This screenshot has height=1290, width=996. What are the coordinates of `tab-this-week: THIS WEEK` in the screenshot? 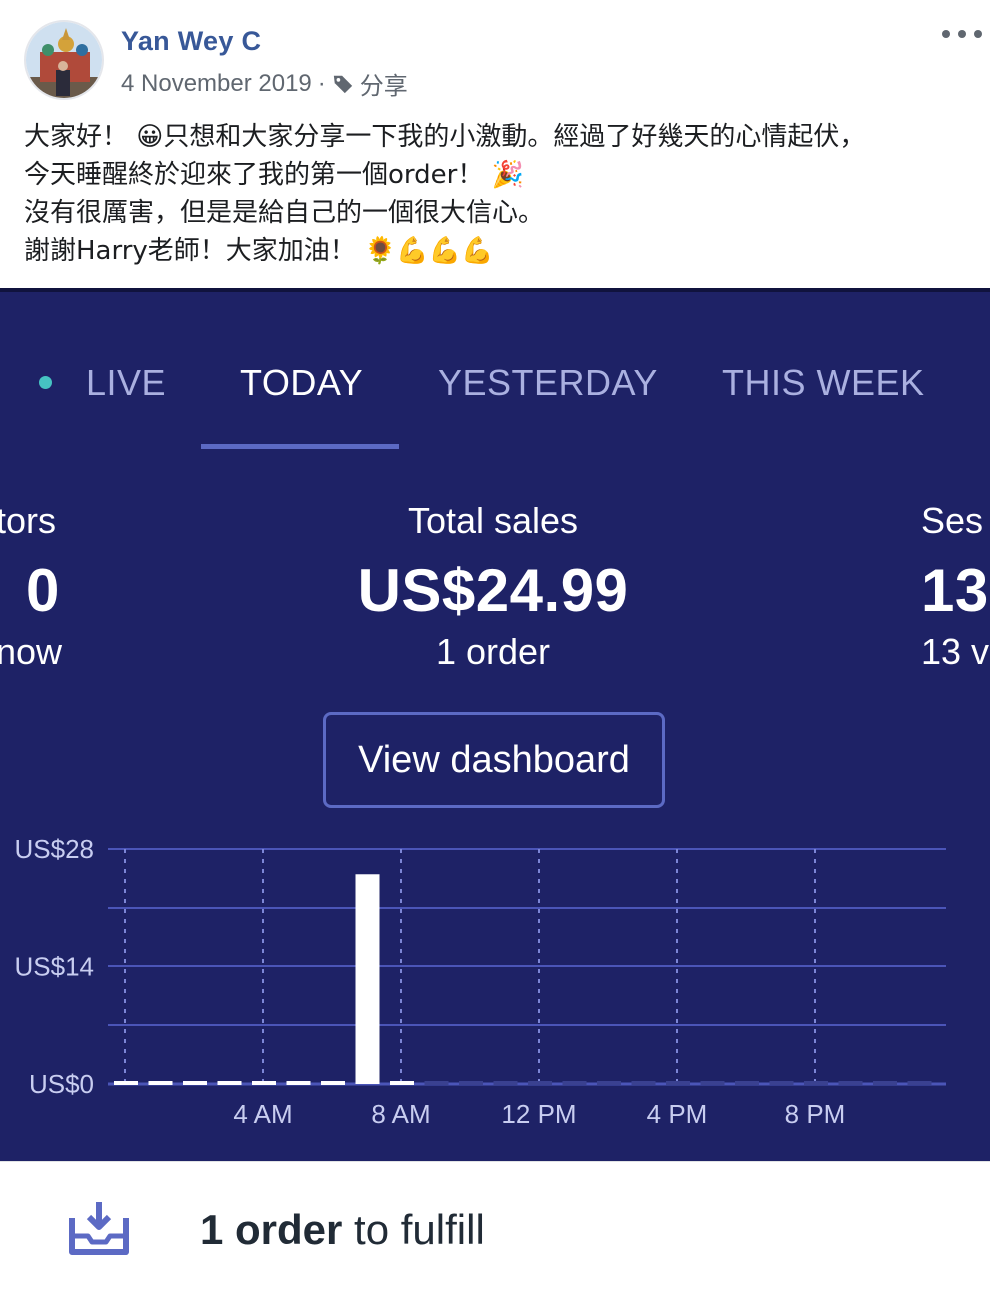 It's located at (823, 383).